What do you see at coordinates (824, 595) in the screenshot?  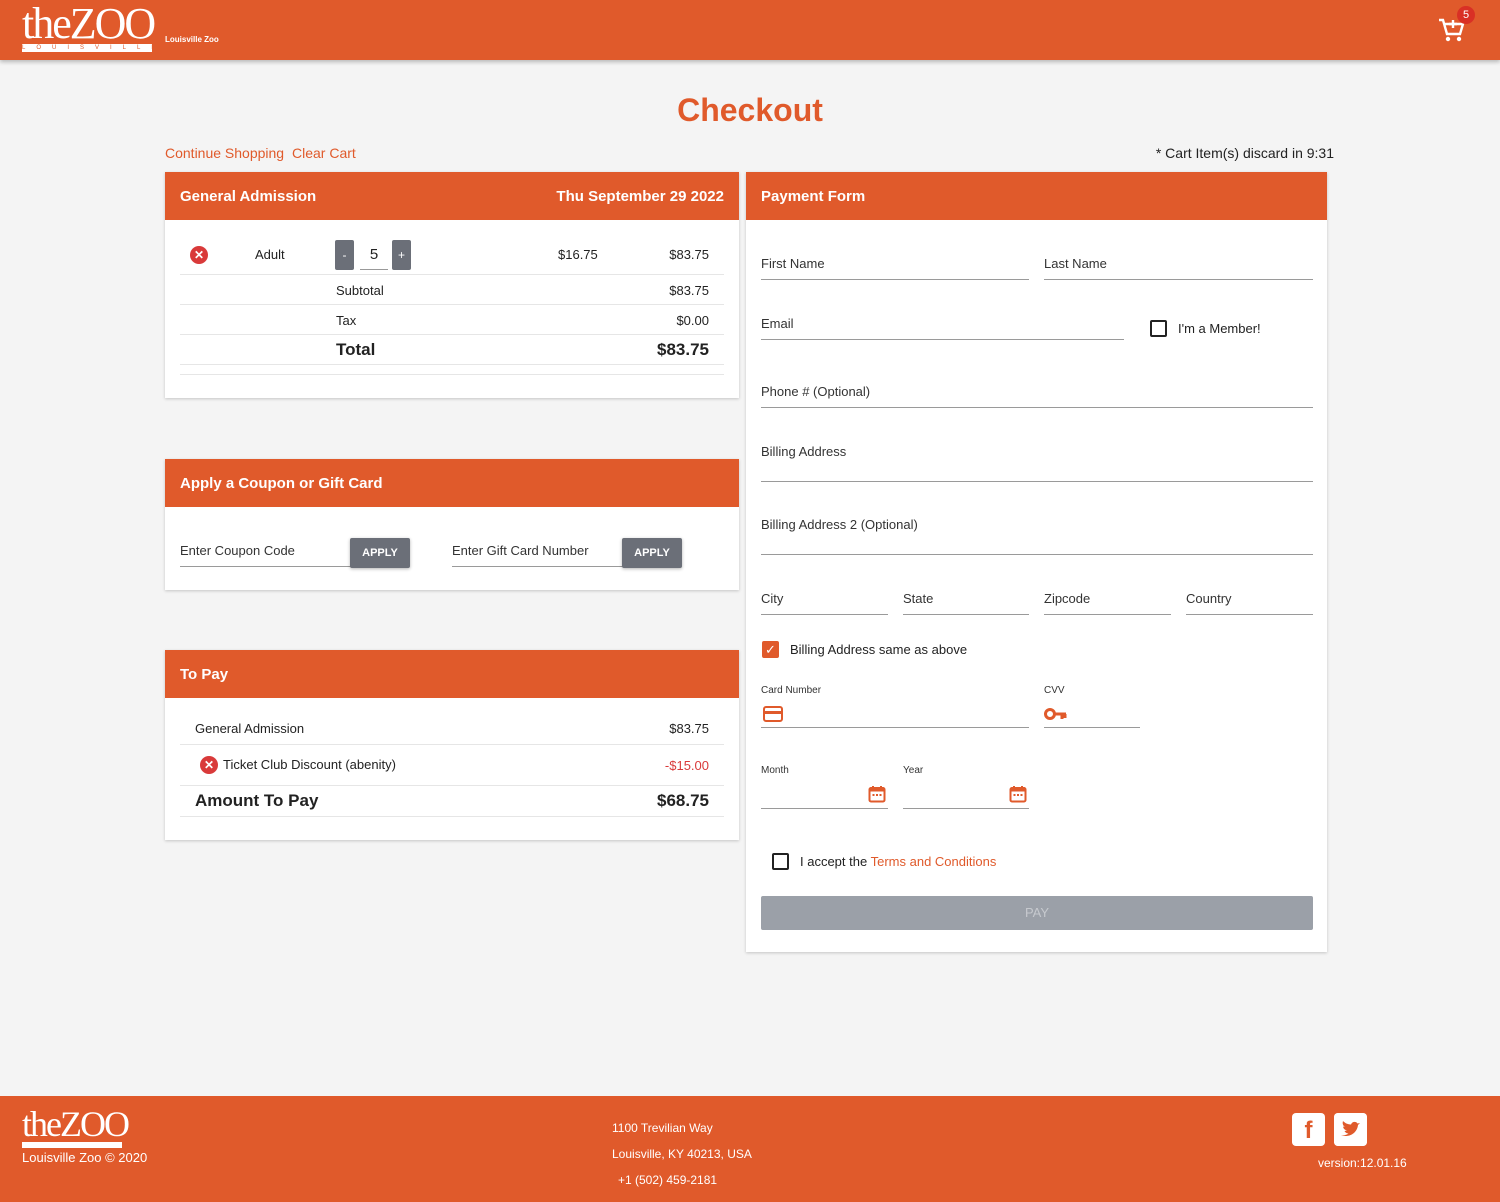 I see `city-field: City` at bounding box center [824, 595].